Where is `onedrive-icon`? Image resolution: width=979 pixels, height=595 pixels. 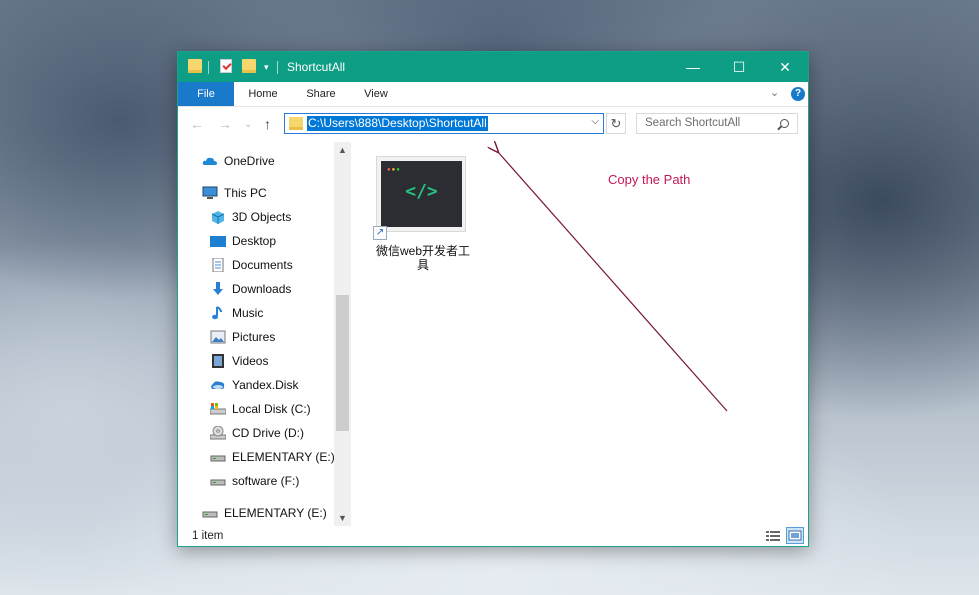 onedrive-icon is located at coordinates (209, 161).